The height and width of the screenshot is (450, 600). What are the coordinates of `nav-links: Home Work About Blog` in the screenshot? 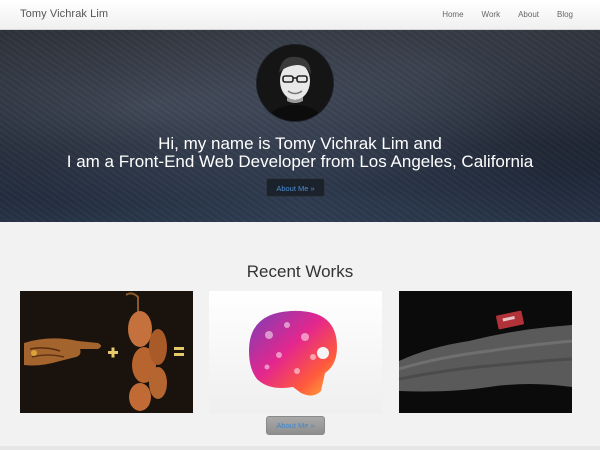 It's located at (498, 14).